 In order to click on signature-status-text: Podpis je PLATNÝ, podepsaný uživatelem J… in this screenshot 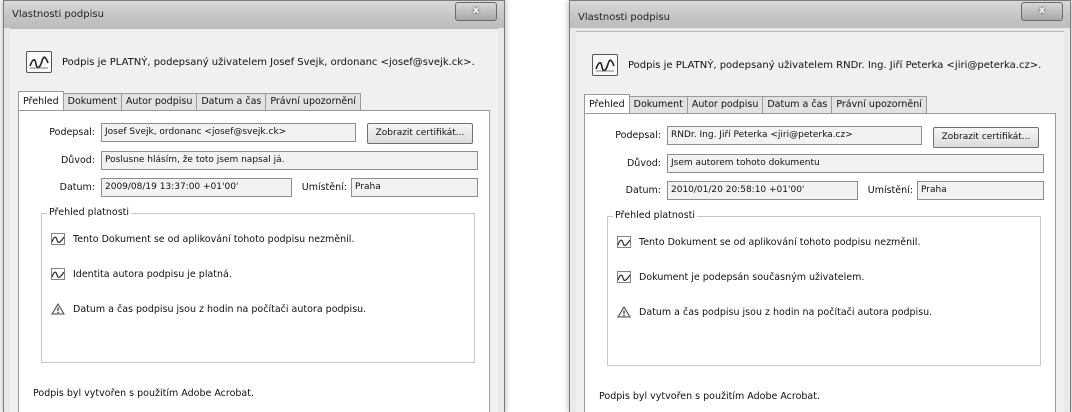, I will do `click(268, 62)`.